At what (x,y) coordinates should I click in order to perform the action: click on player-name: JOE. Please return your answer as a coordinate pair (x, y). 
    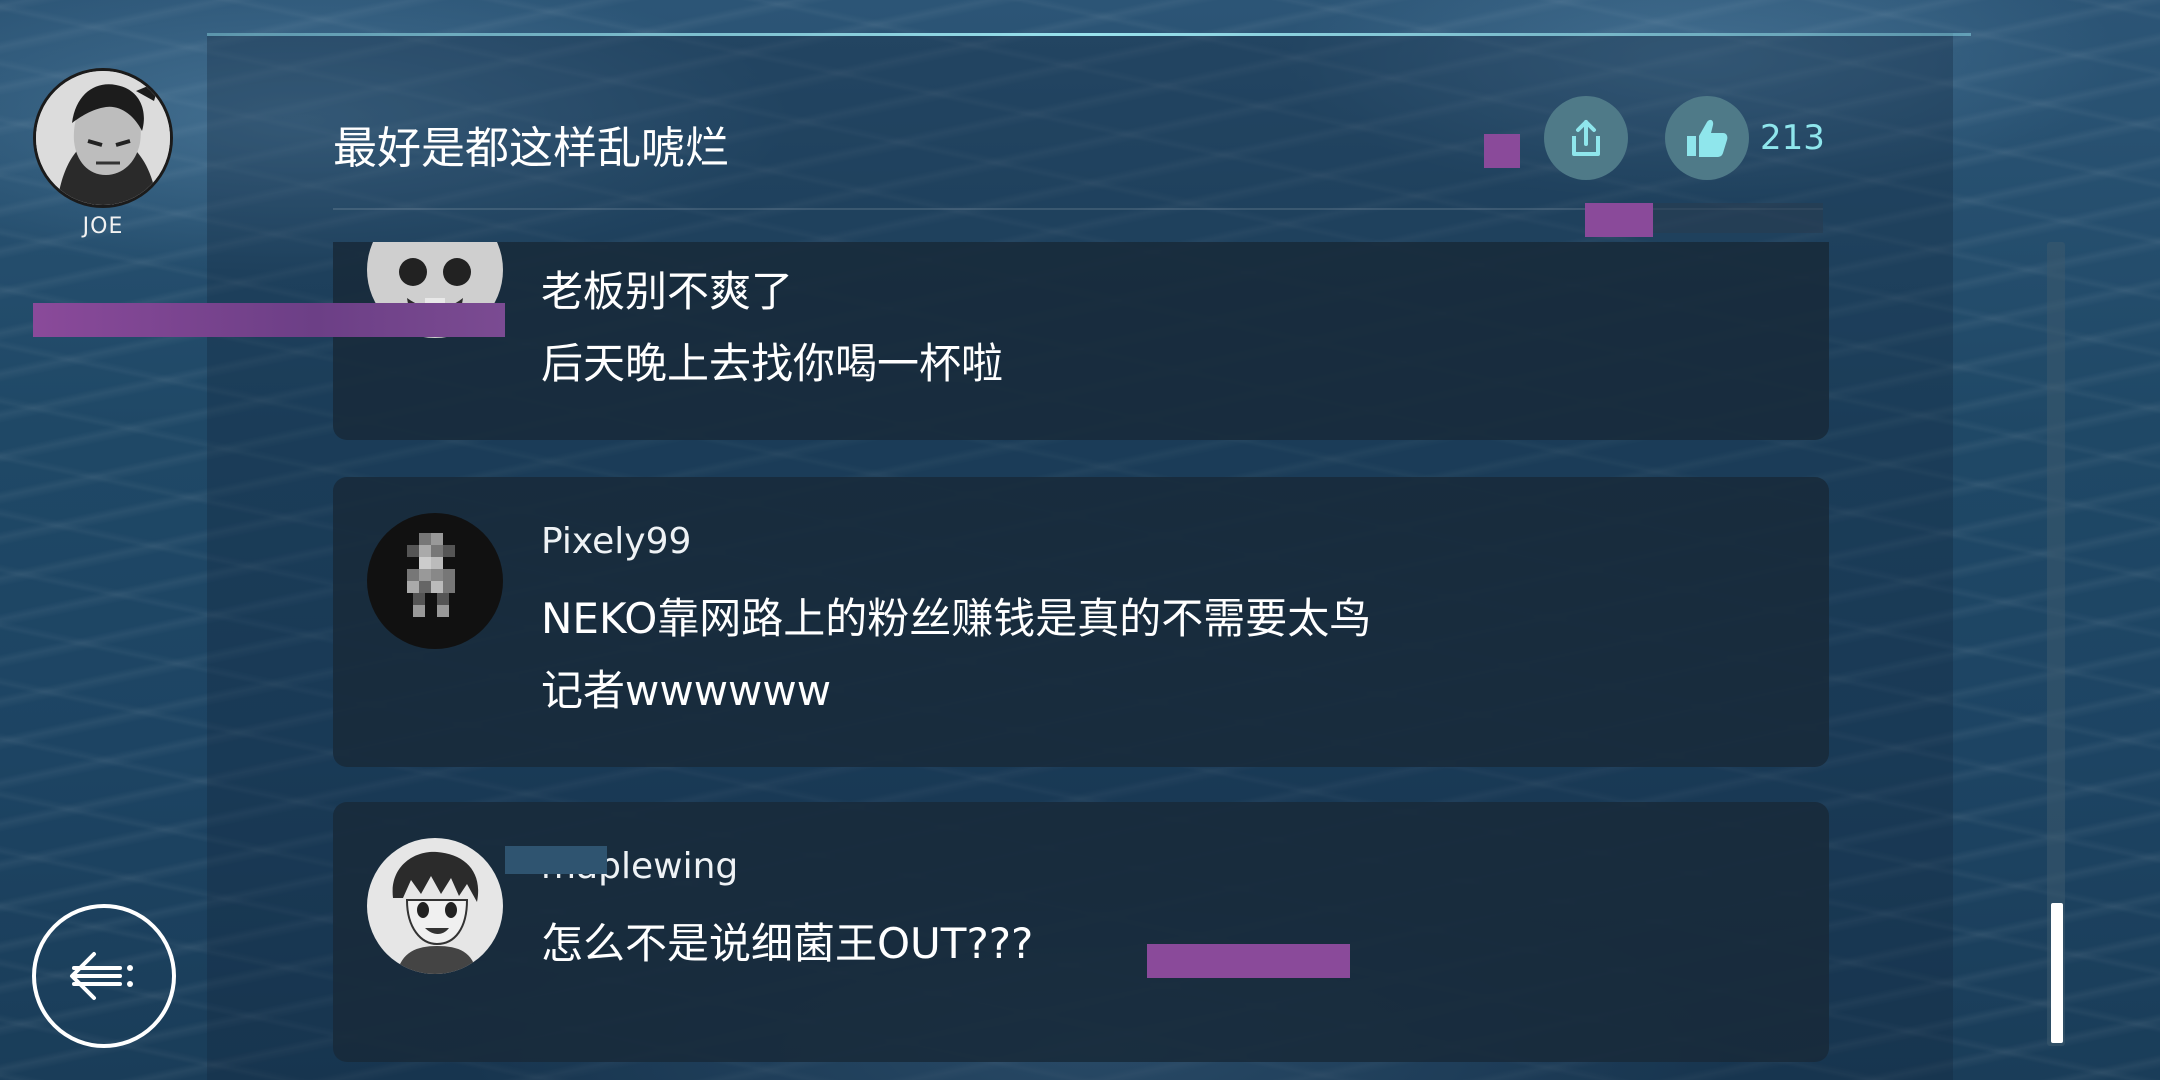
    Looking at the image, I should click on (103, 226).